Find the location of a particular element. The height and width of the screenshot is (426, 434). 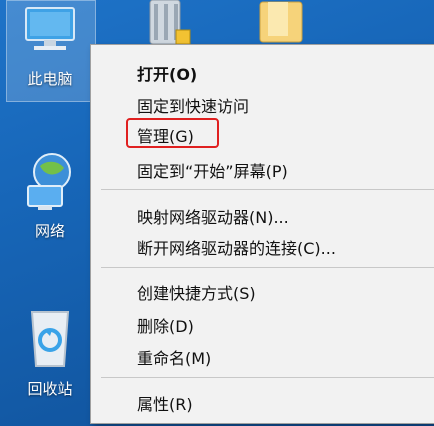

manage-highlight-box is located at coordinates (172, 133).